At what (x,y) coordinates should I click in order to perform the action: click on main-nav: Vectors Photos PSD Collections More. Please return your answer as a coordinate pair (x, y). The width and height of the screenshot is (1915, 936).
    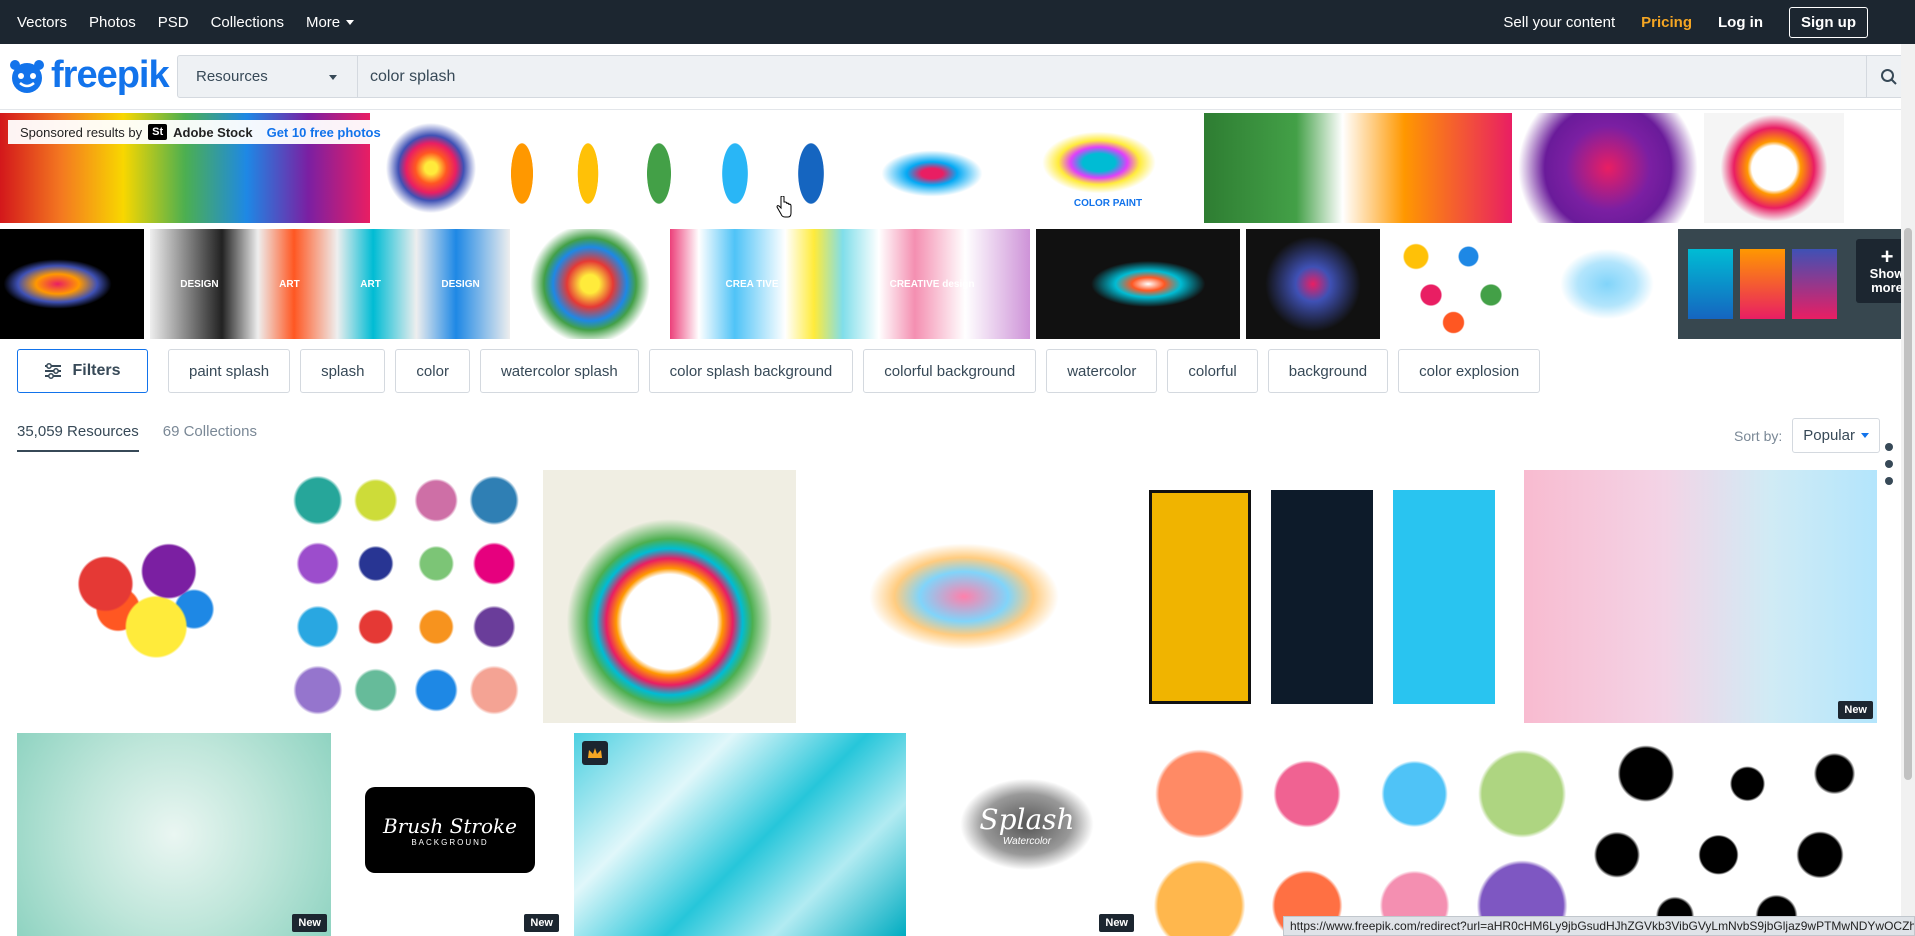
    Looking at the image, I should click on (196, 22).